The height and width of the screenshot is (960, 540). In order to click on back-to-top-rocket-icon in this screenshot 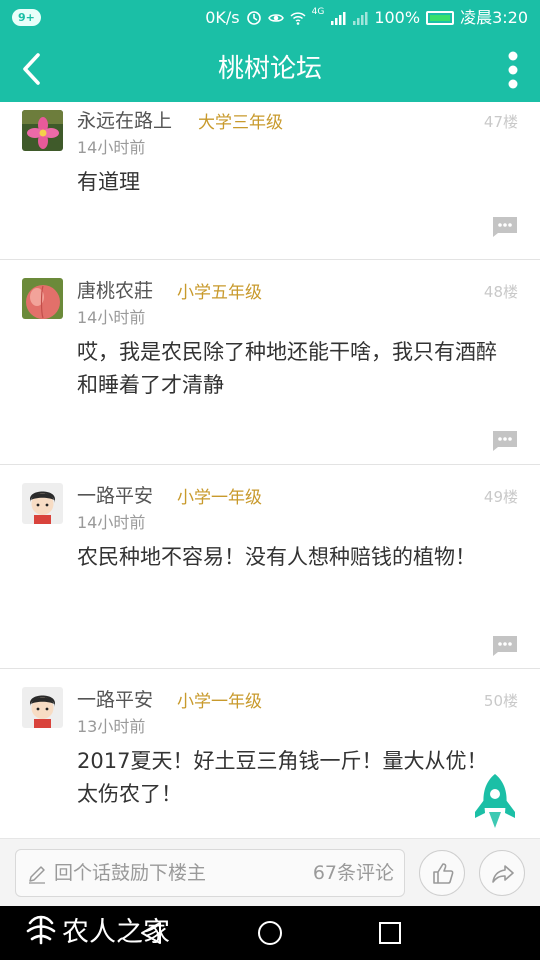, I will do `click(495, 802)`.